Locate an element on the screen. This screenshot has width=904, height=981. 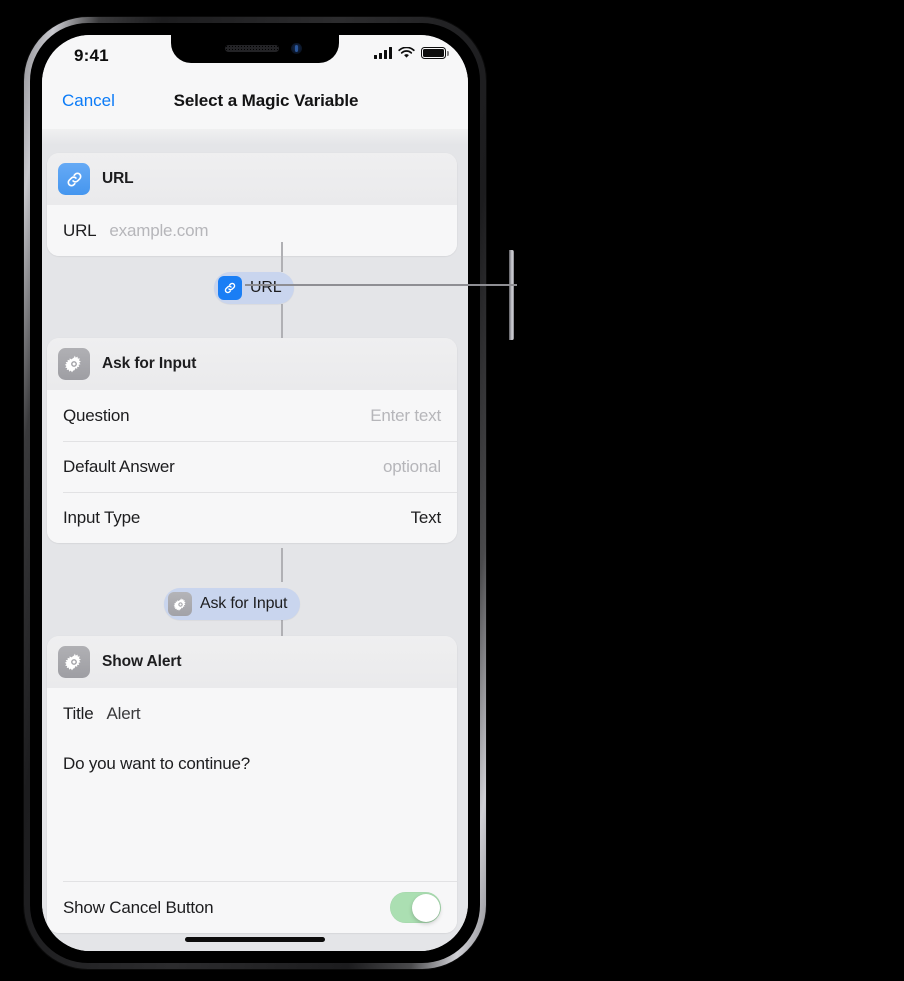
parameter-label: Show Cancel Button is located at coordinates (138, 907).